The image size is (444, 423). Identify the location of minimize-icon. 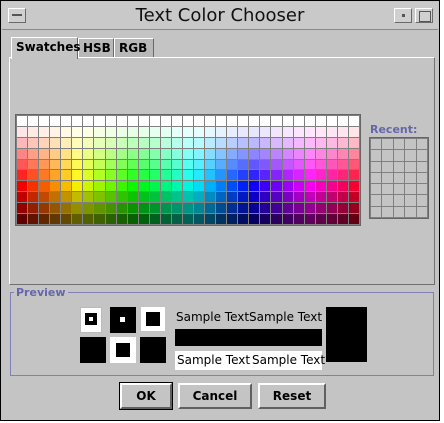
(403, 15).